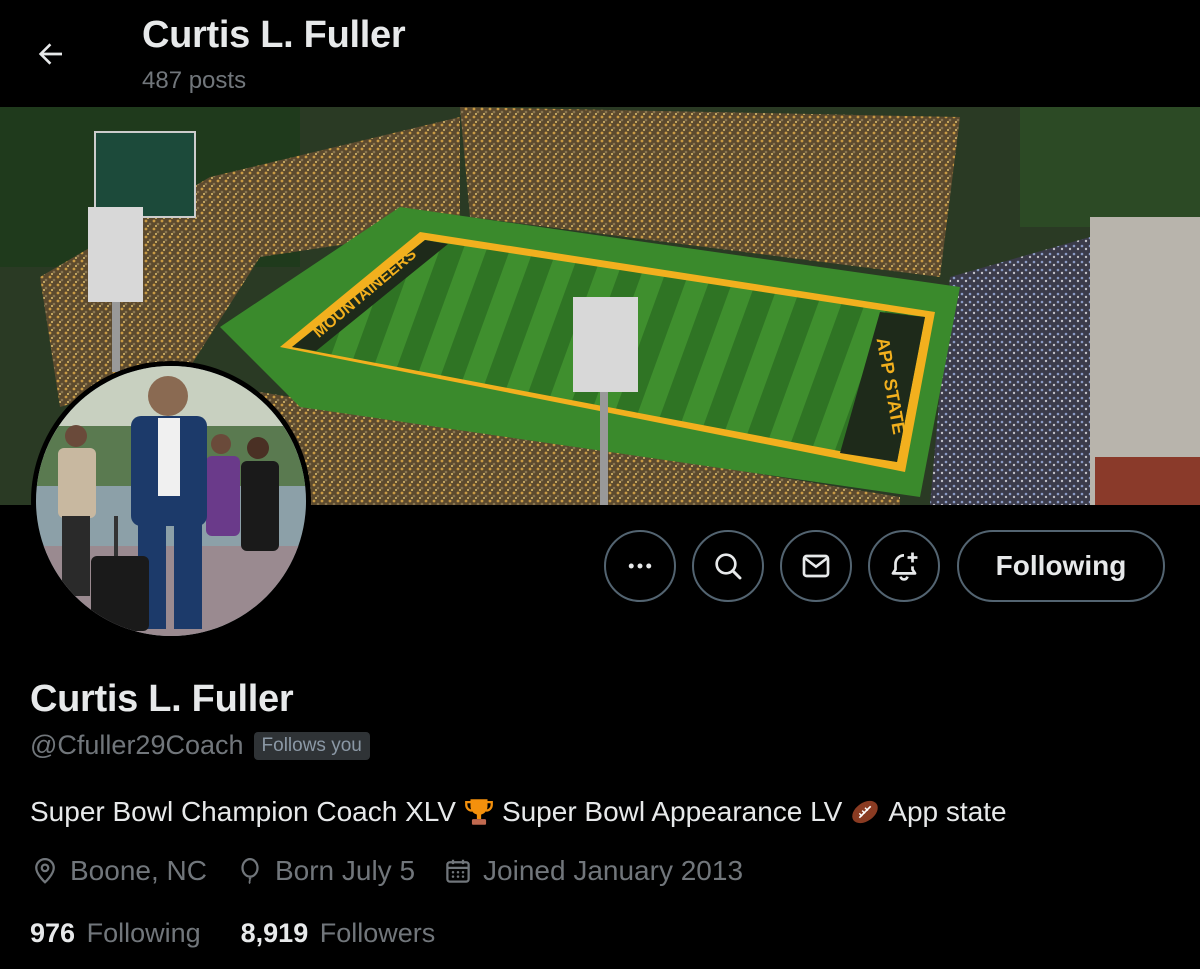 This screenshot has width=1200, height=969. Describe the element at coordinates (600, 53) in the screenshot. I see `top-header: Curtis L. Fuller 487 posts` at that location.